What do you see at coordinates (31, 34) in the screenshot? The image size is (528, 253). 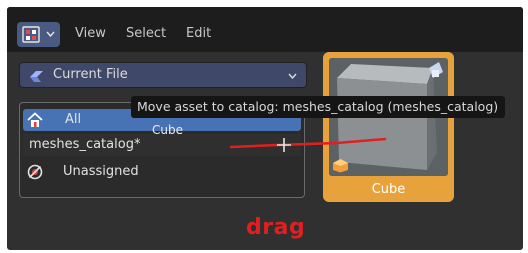 I see `asset-browser-icon` at bounding box center [31, 34].